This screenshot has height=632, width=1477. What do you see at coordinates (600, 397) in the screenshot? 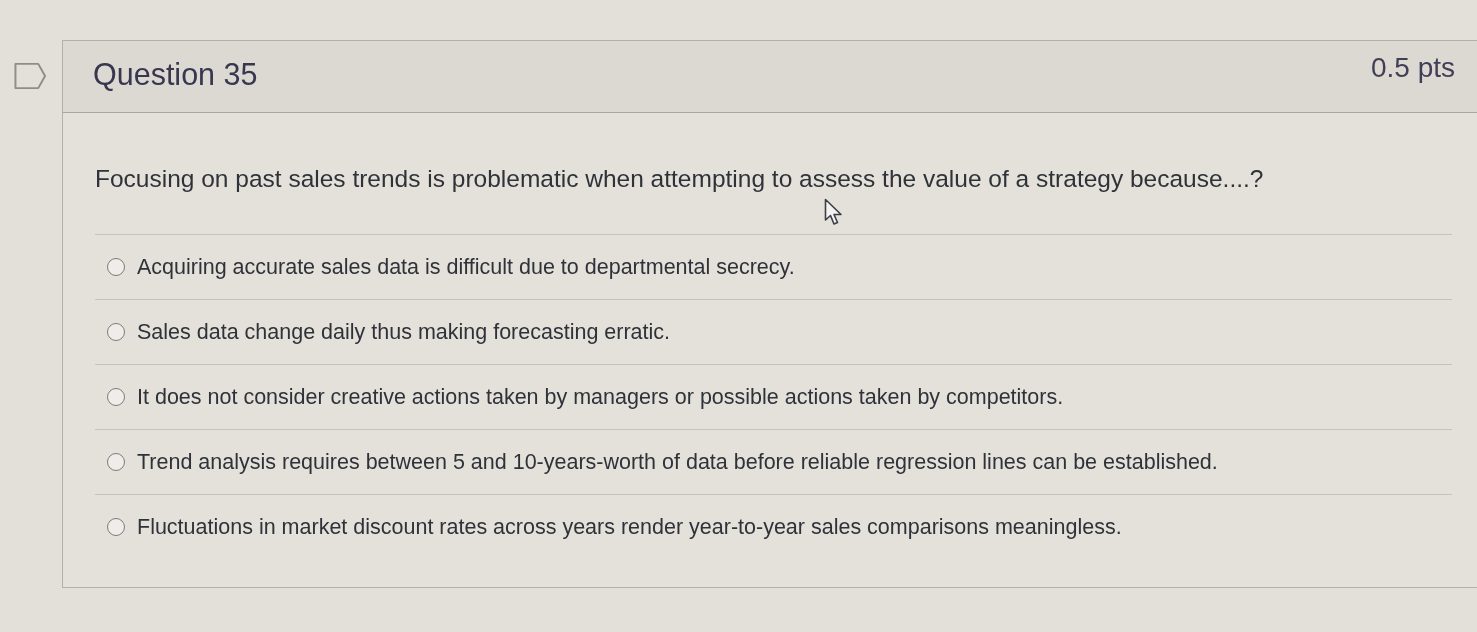
I see `answer-option-label: It does not consider creative actions taken by managers or possible actions taken by competitors.` at bounding box center [600, 397].